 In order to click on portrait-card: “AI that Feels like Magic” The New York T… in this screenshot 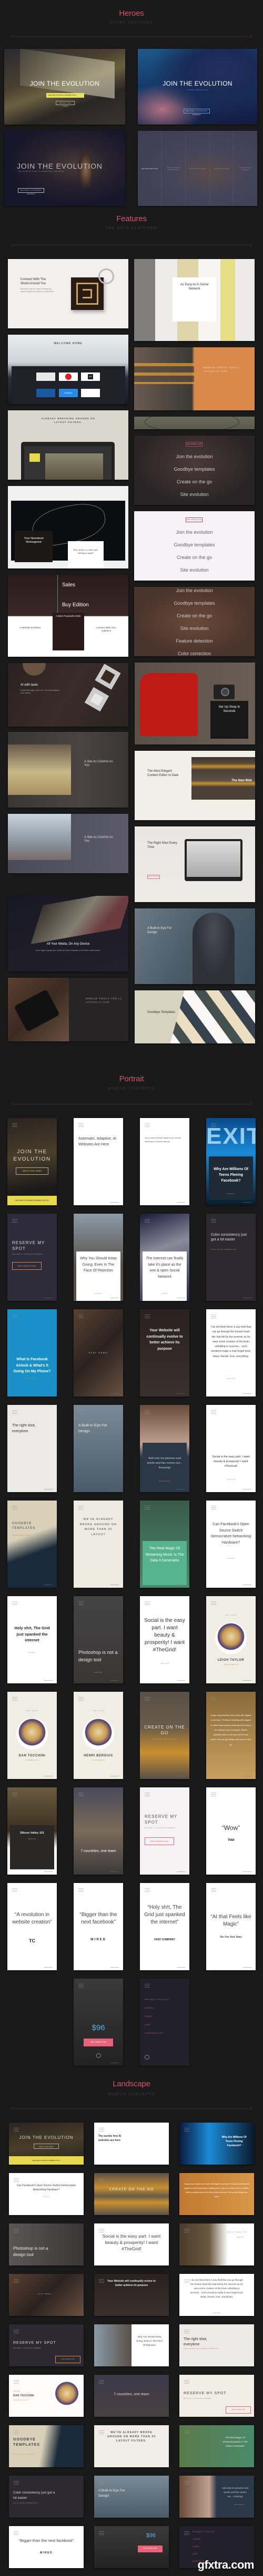, I will do `click(231, 1926)`.